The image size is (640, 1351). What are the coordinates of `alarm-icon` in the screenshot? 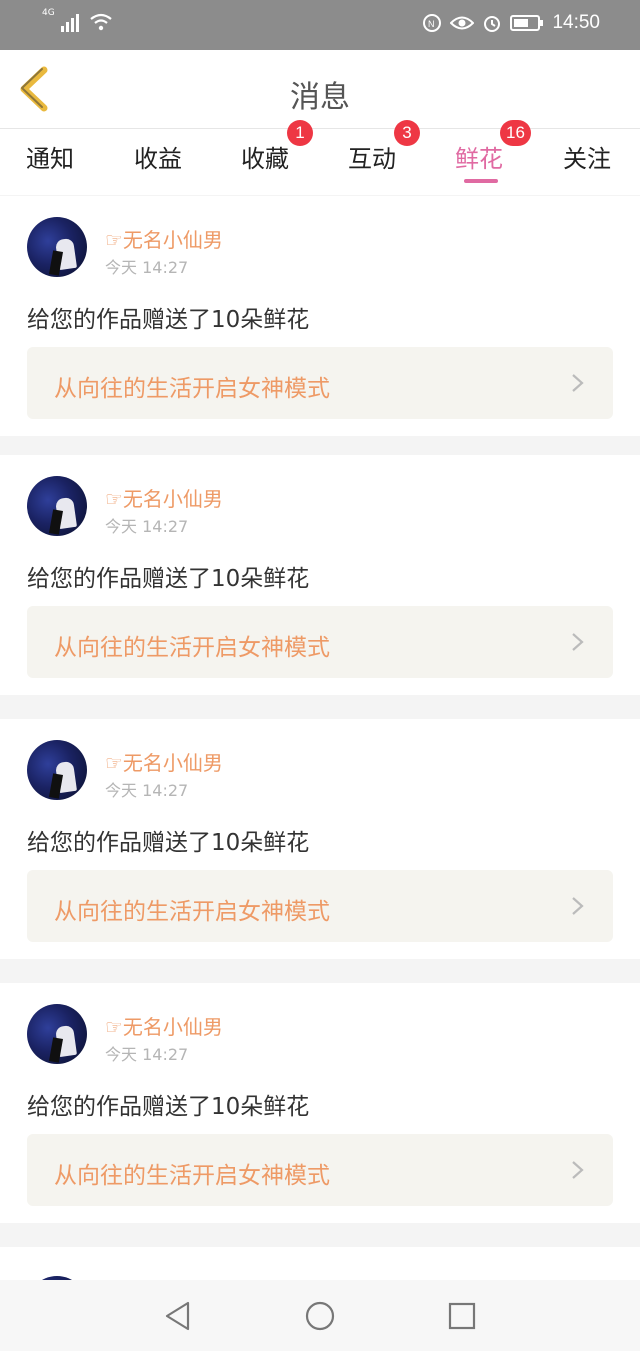 It's located at (492, 24).